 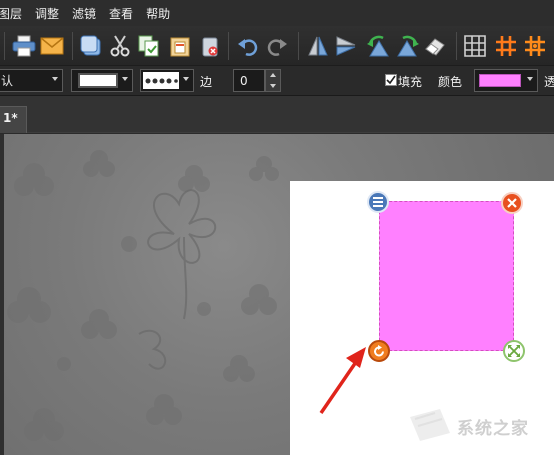 What do you see at coordinates (500, 80) in the screenshot?
I see `fill-color-swatch` at bounding box center [500, 80].